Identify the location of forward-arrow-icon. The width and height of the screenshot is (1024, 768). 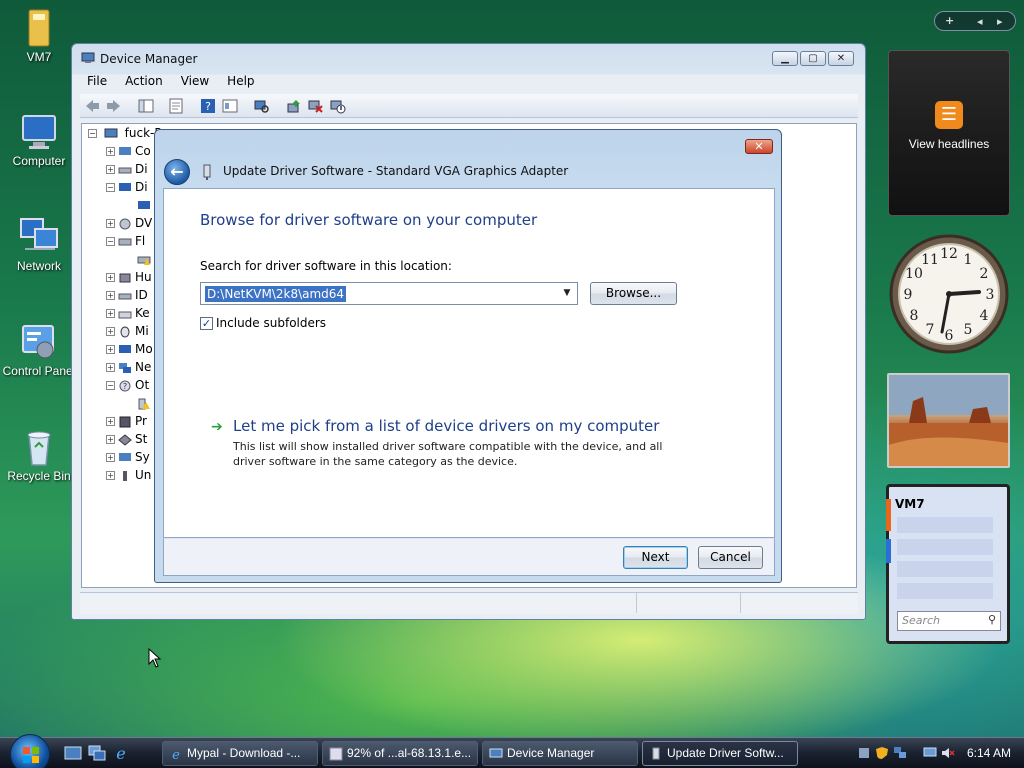
(114, 106).